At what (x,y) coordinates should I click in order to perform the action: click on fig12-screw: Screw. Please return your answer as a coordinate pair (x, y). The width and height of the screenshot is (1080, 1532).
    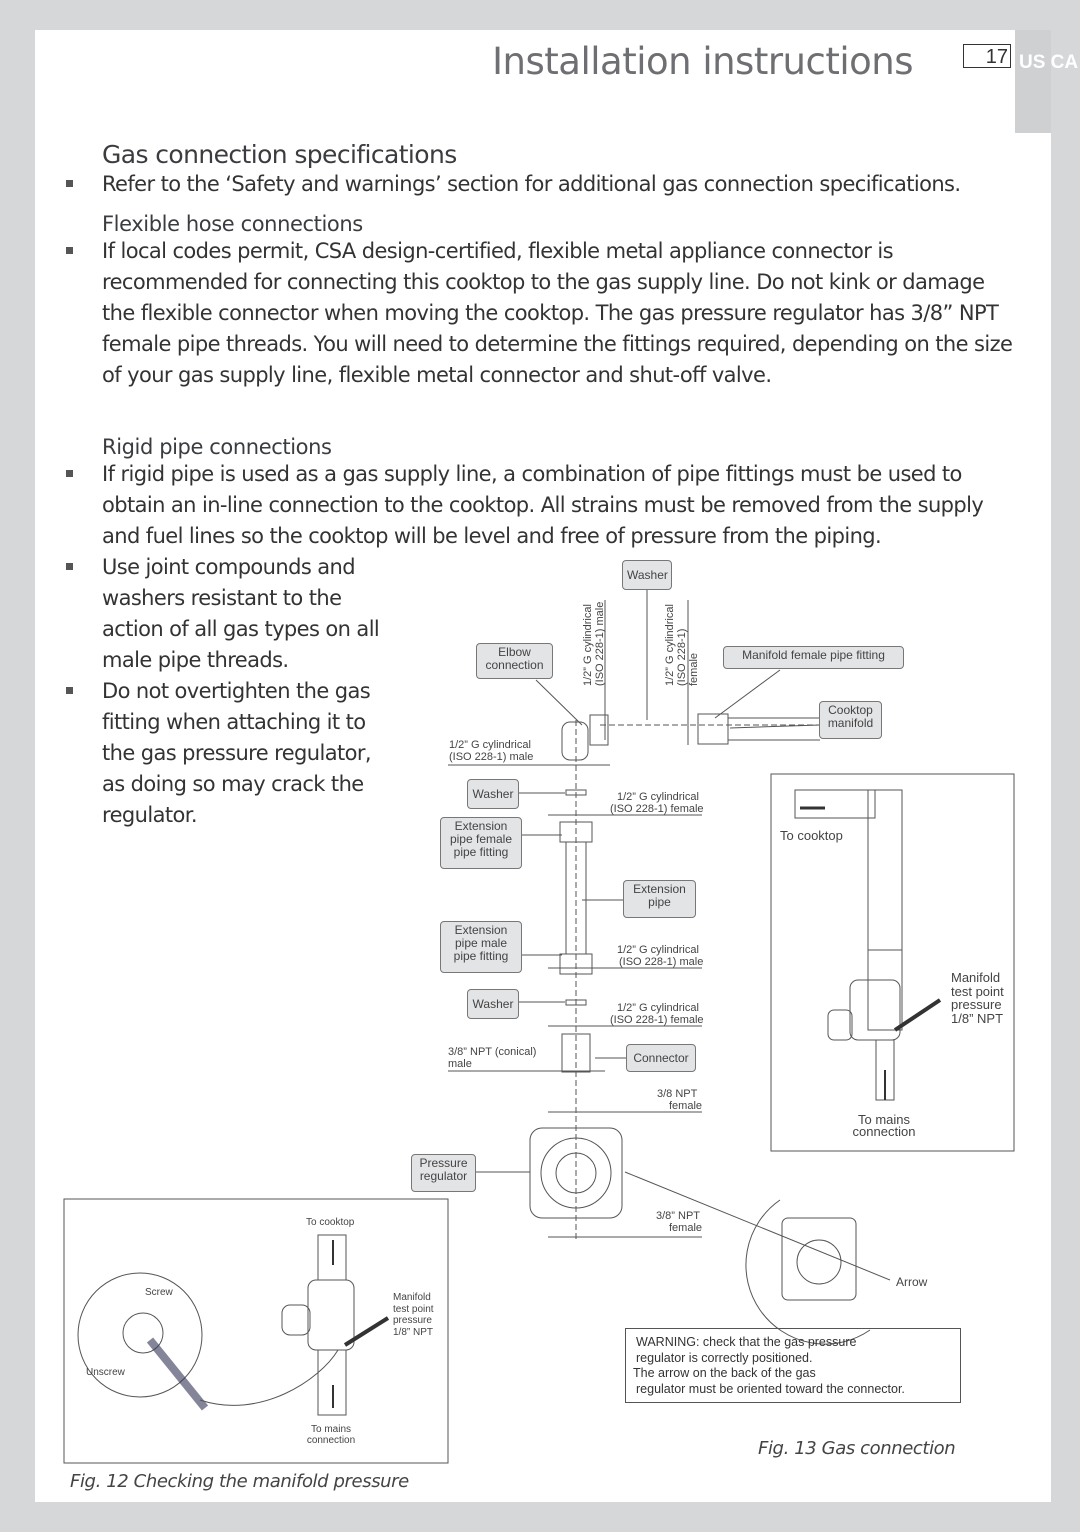
    Looking at the image, I should click on (159, 1292).